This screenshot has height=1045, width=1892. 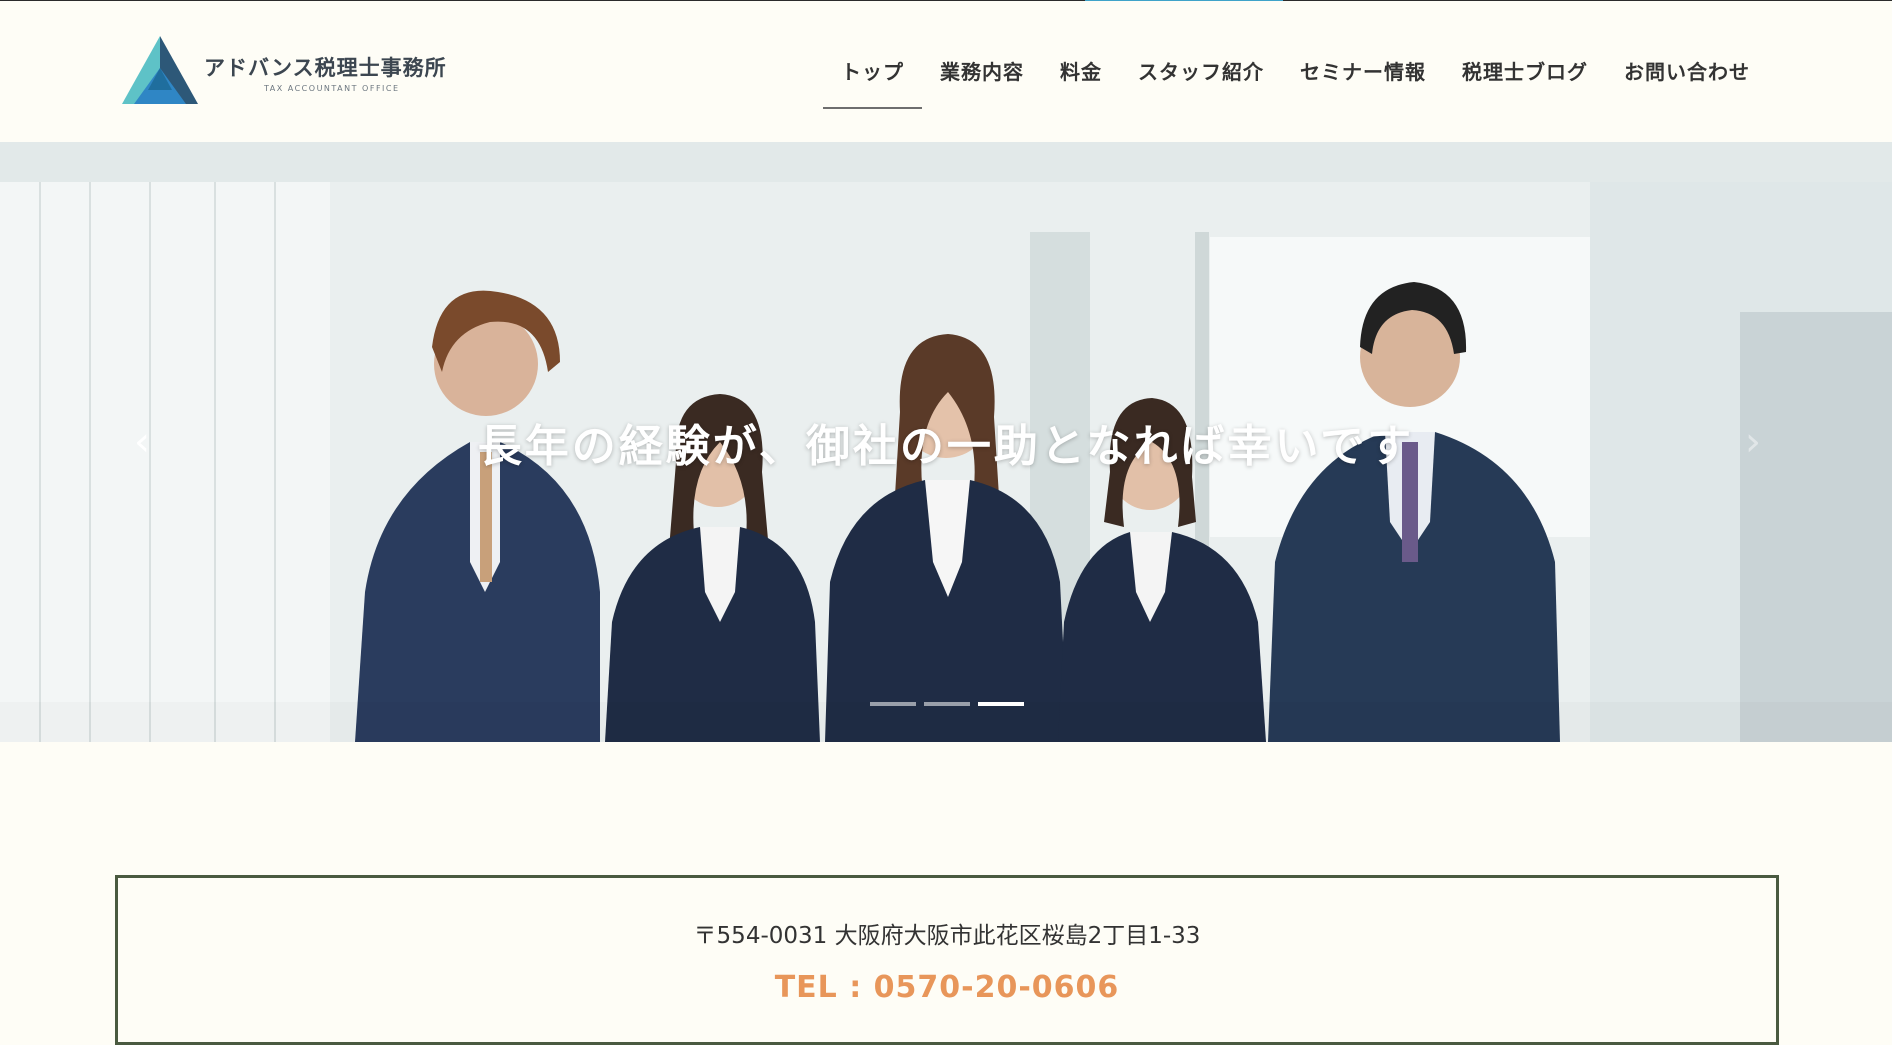 What do you see at coordinates (1525, 84) in the screenshot?
I see `nav-item-blog: 税理士ブログ` at bounding box center [1525, 84].